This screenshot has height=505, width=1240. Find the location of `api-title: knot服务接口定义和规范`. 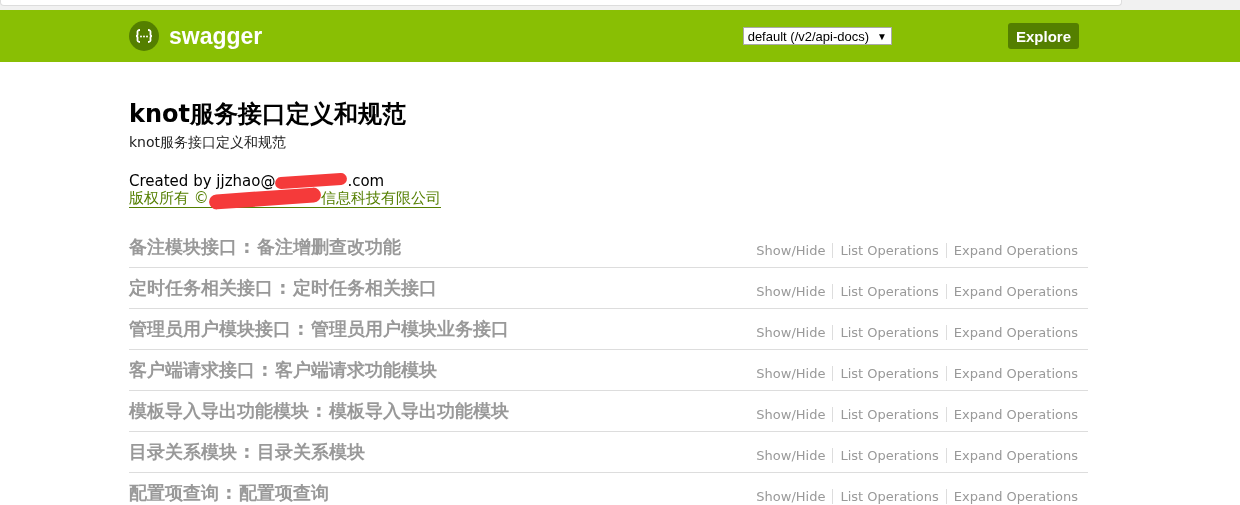

api-title: knot服务接口定义和规范 is located at coordinates (268, 114).